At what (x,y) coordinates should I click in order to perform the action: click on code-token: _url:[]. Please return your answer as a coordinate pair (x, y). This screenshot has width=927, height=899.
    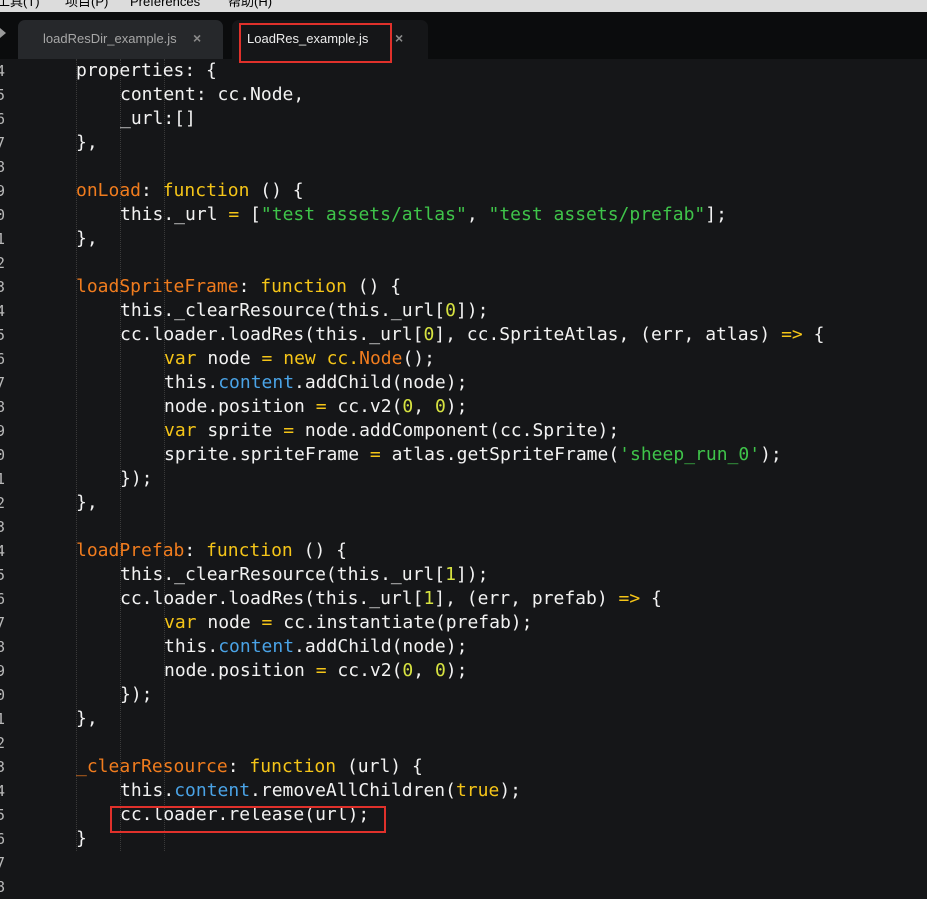
    Looking at the image, I should click on (158, 118).